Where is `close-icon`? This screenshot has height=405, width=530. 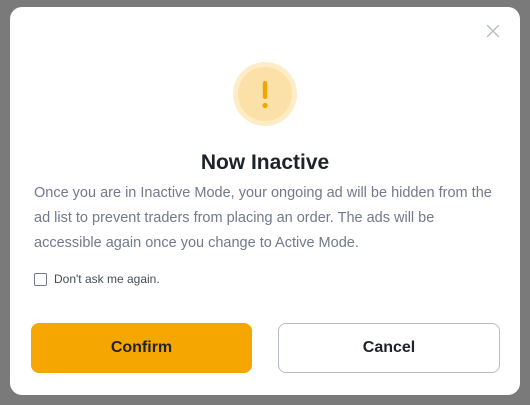
close-icon is located at coordinates (493, 31).